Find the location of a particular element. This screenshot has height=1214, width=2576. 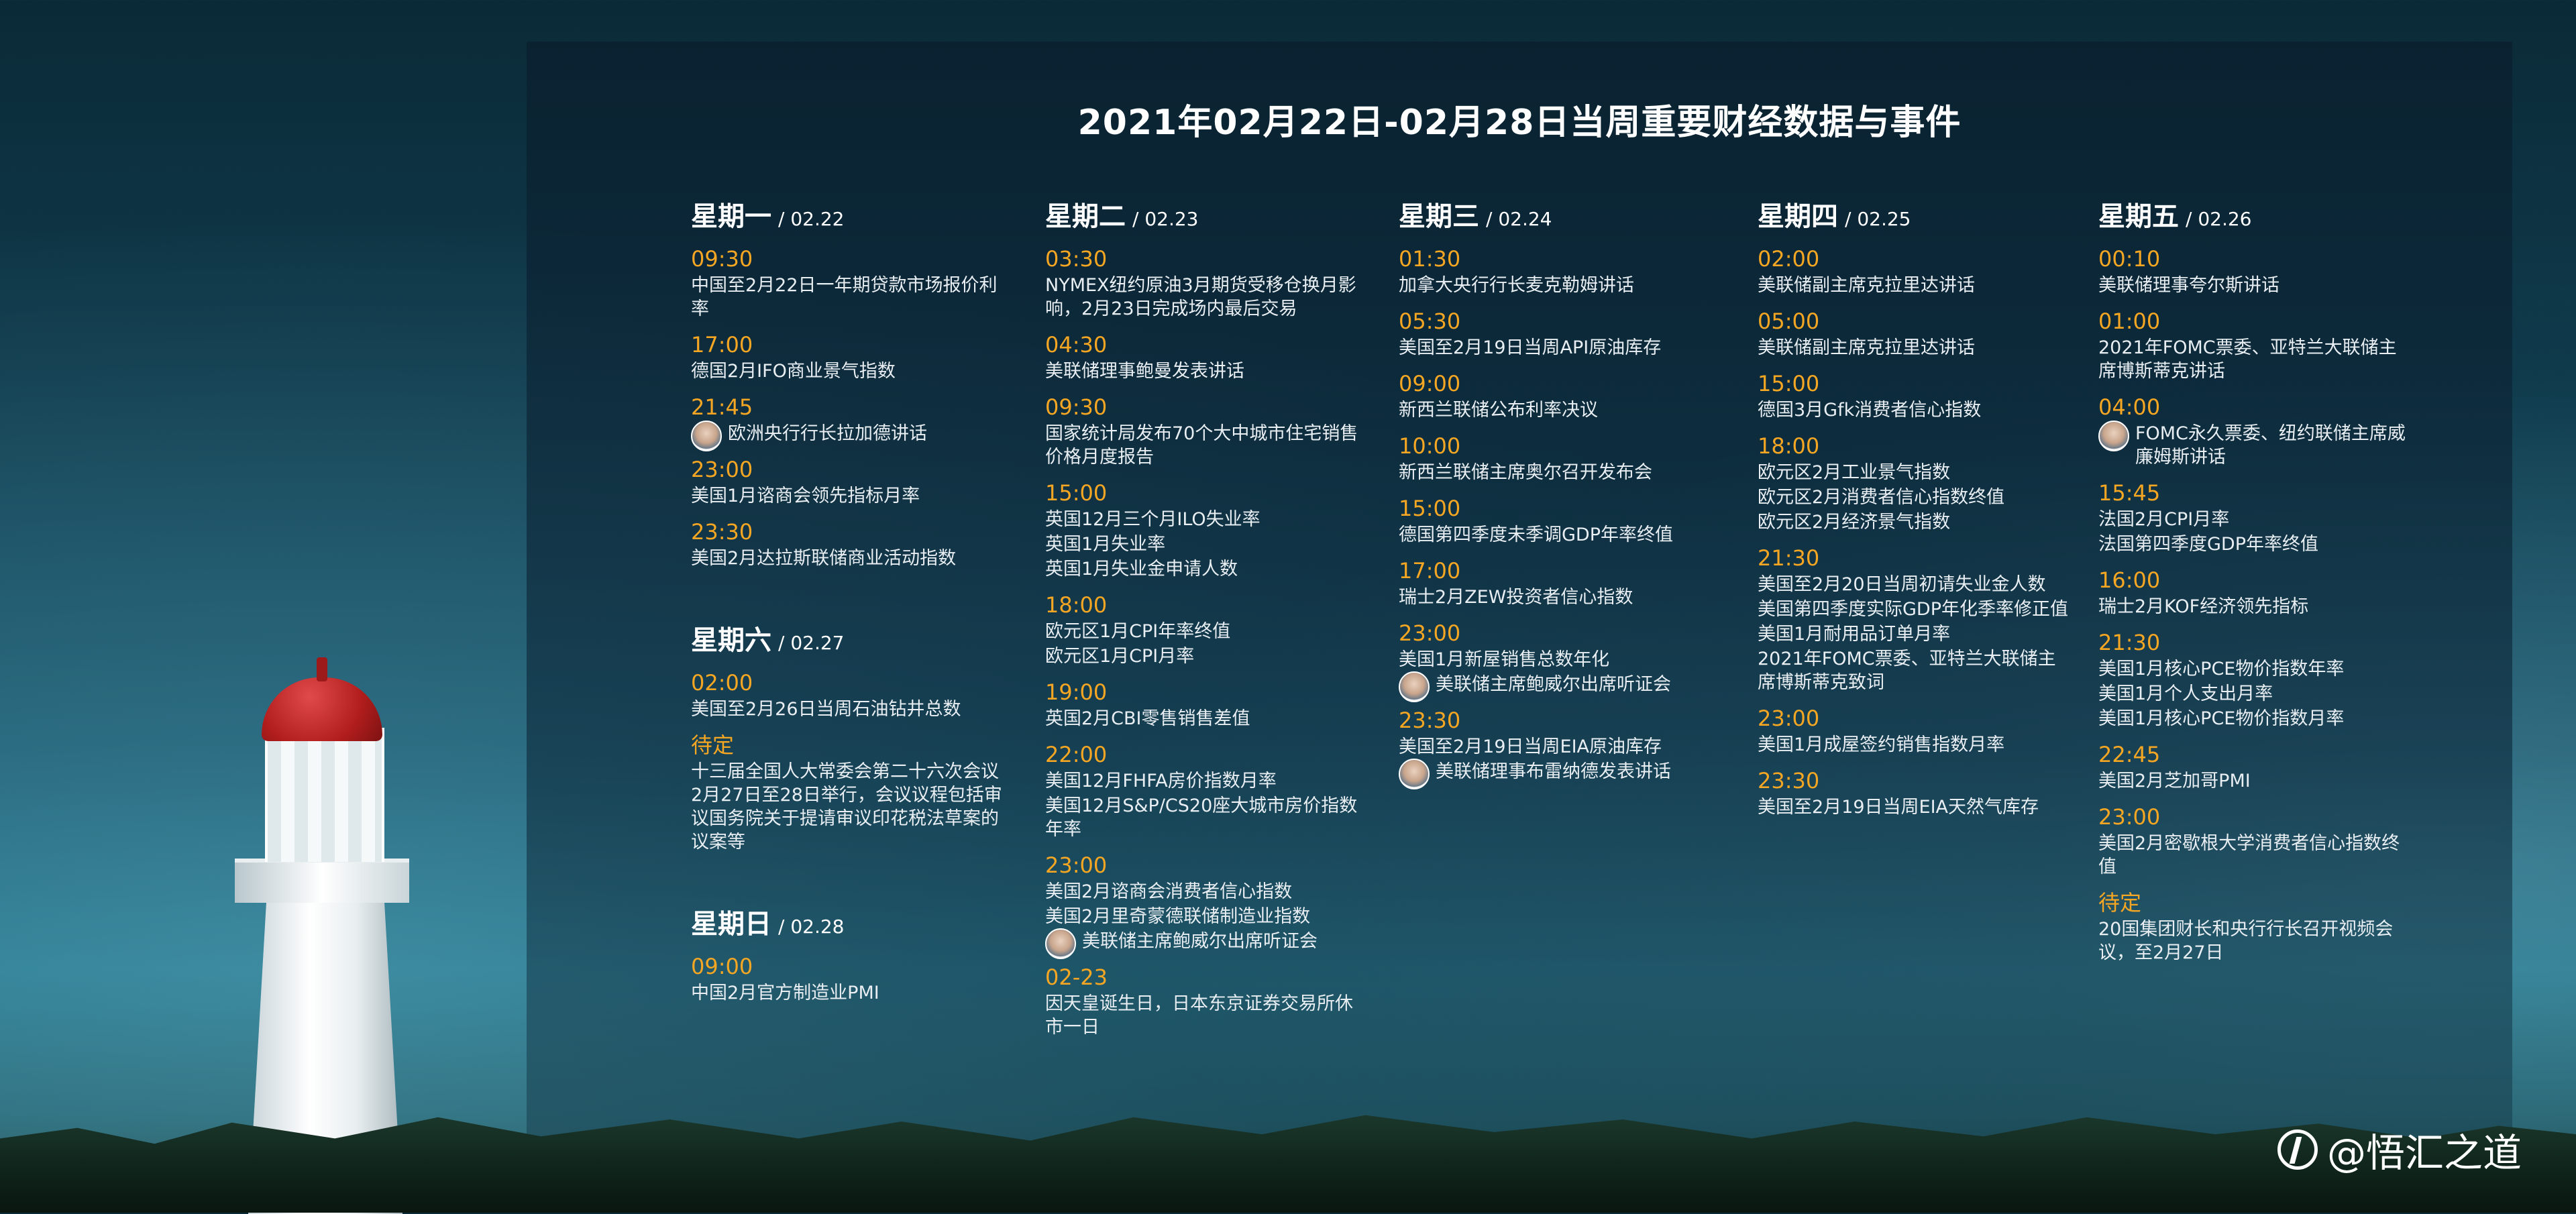

event: 09:00 中国2月官方制造业PMI is located at coordinates (785, 978).